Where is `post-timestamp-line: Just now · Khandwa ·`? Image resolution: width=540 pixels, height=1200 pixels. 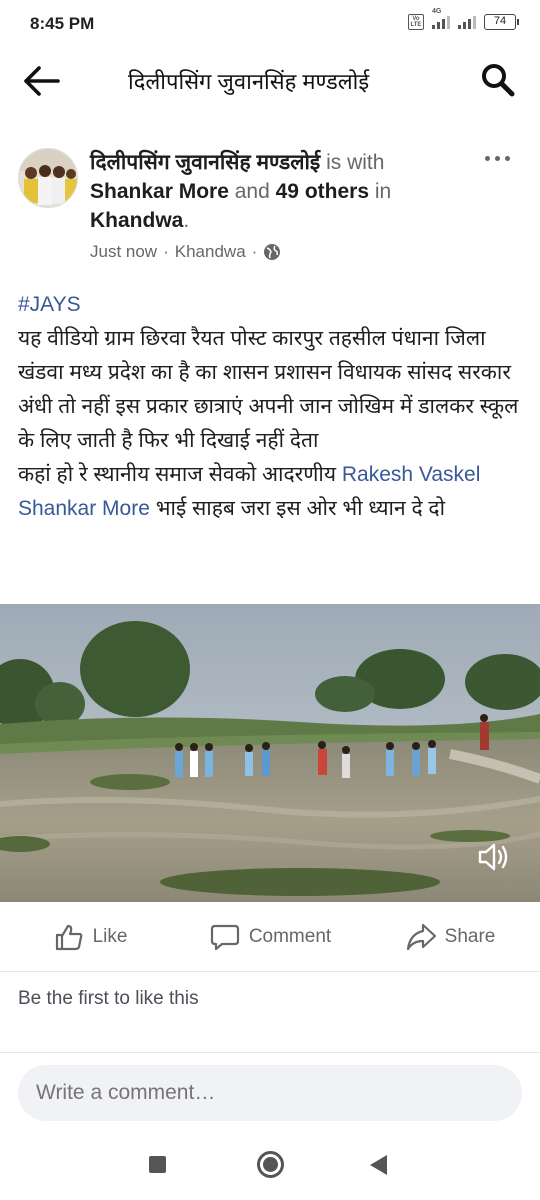
post-timestamp-line: Just now · Khandwa · is located at coordinates (185, 252).